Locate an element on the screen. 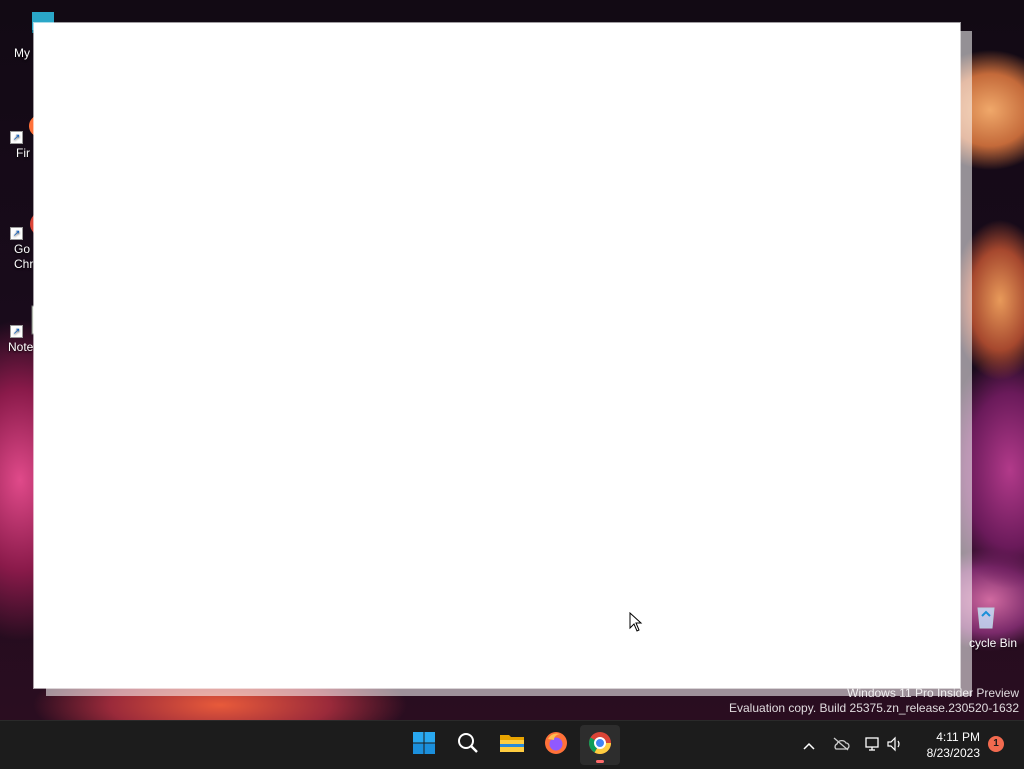 Image resolution: width=1024 pixels, height=769 pixels. folder-icon is located at coordinates (512, 745).